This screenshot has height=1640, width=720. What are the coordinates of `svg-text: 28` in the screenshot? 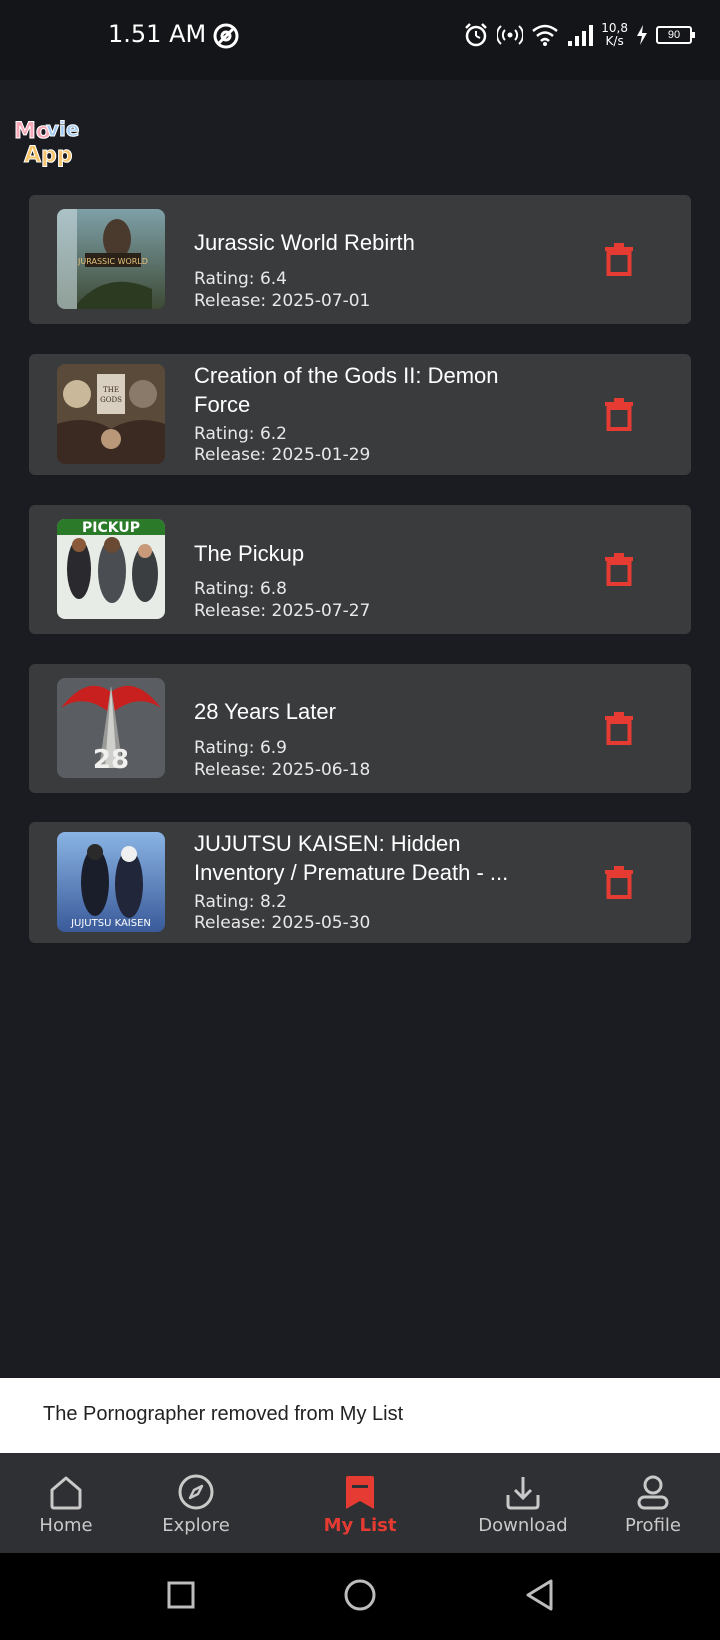 It's located at (111, 760).